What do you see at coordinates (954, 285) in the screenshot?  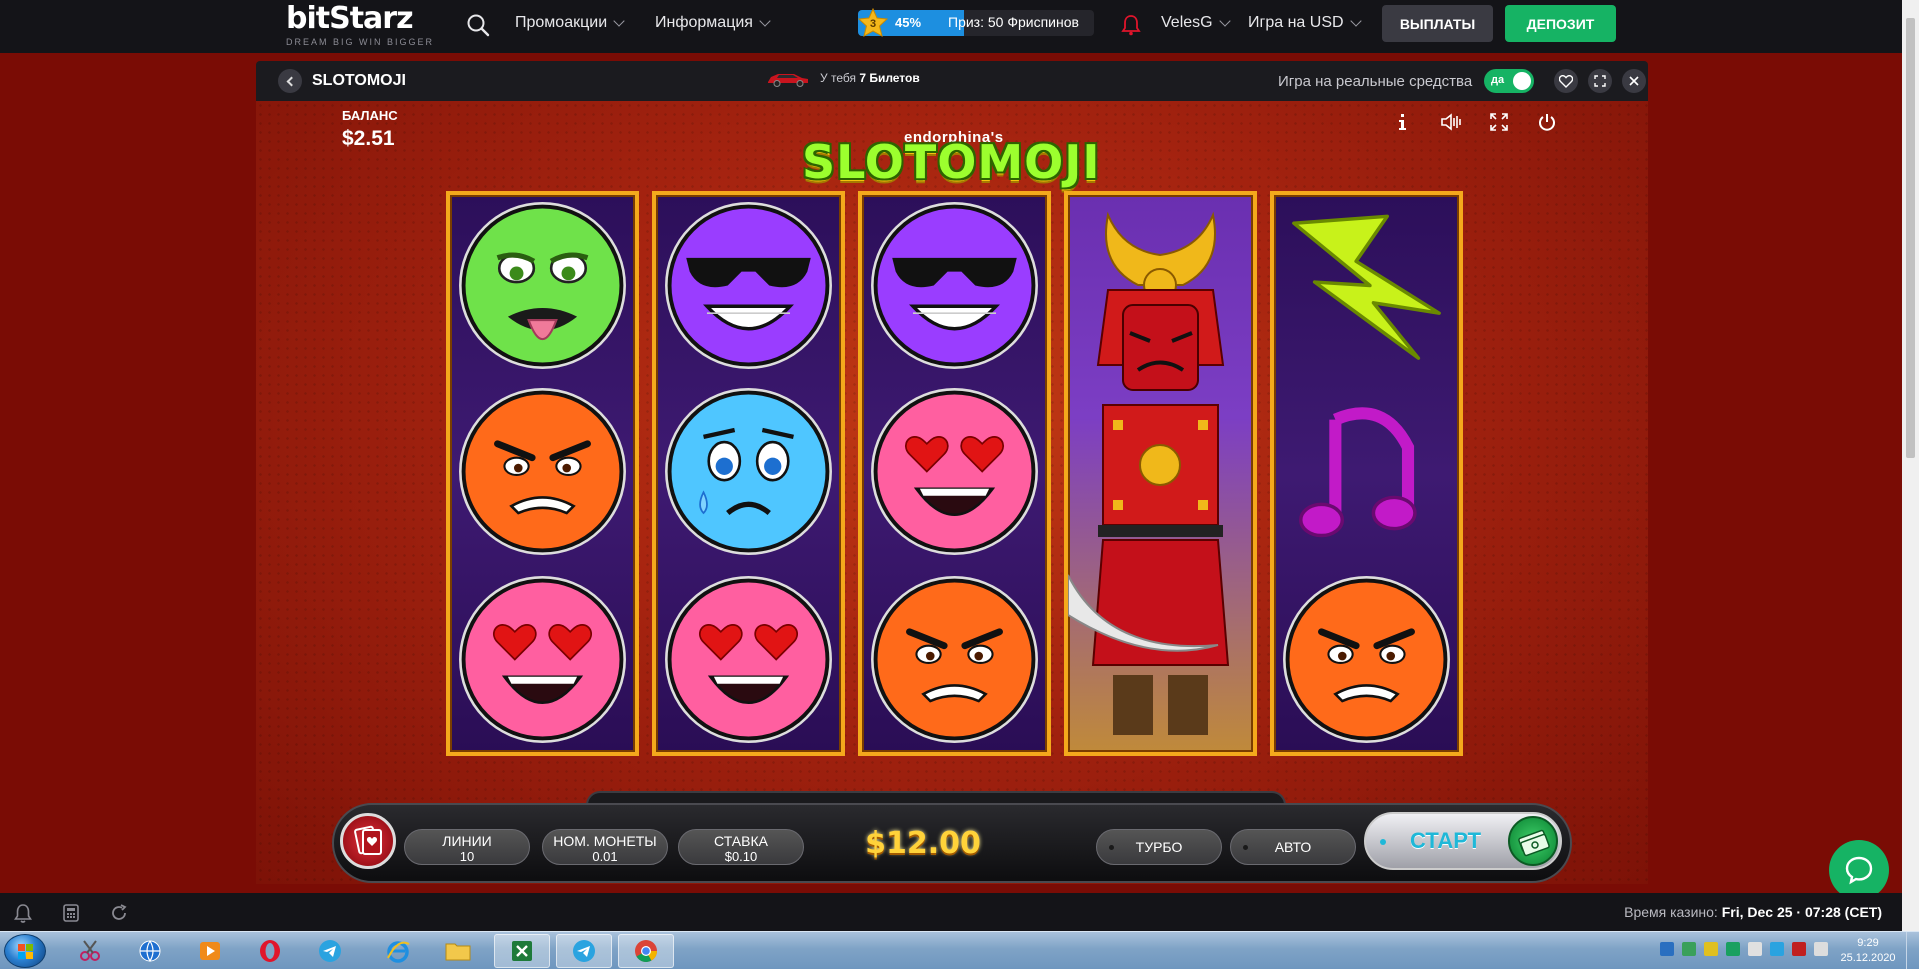 I see `cool-purple-face-icon` at bounding box center [954, 285].